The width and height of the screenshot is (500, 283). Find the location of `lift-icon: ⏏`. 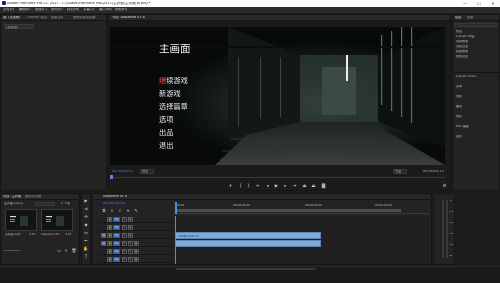

lift-icon: ⏏ is located at coordinates (304, 186).